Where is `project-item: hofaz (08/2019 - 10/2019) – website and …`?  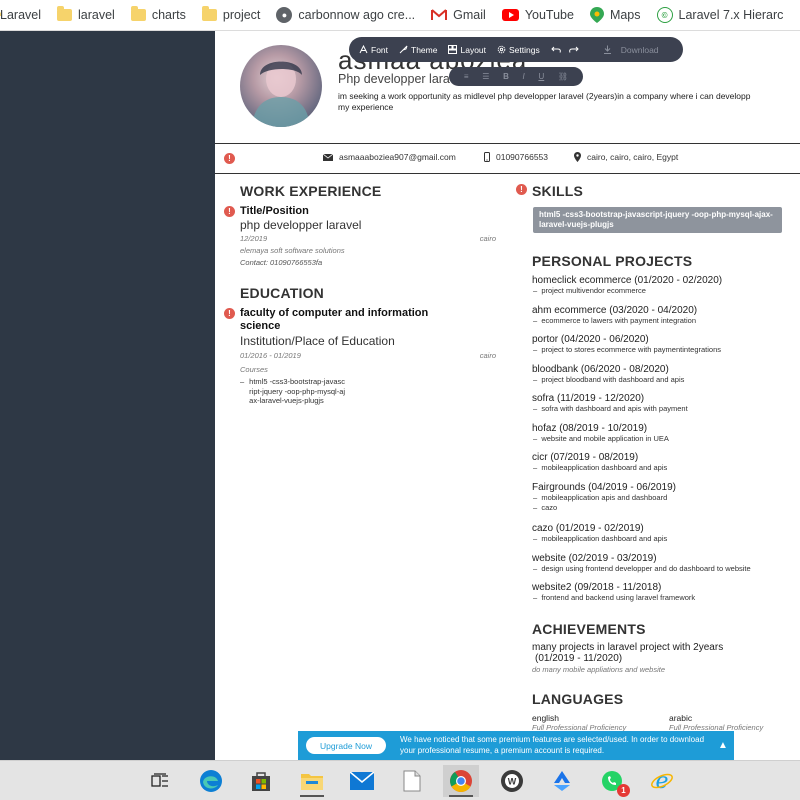 project-item: hofaz (08/2019 - 10/2019) – website and … is located at coordinates (662, 433).